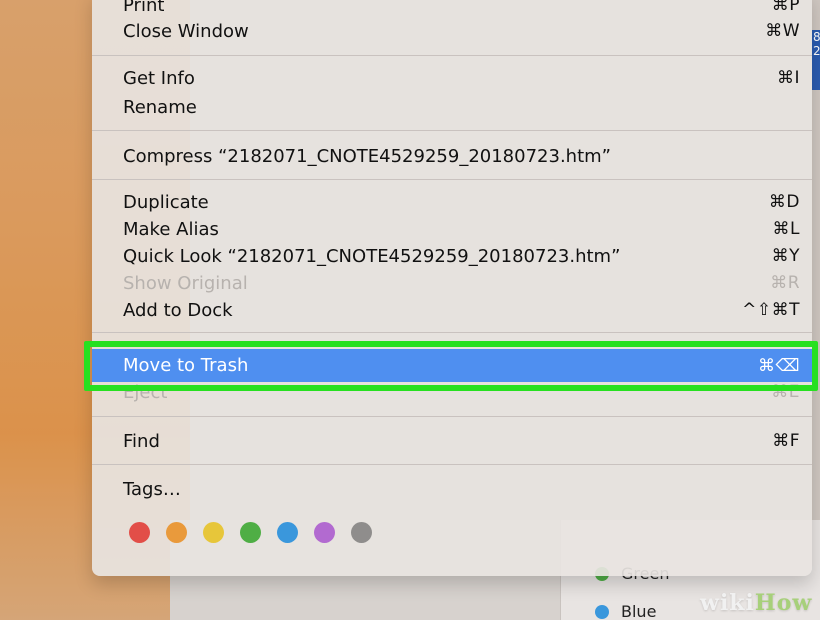  I want to click on watermark-how: How, so click(783, 603).